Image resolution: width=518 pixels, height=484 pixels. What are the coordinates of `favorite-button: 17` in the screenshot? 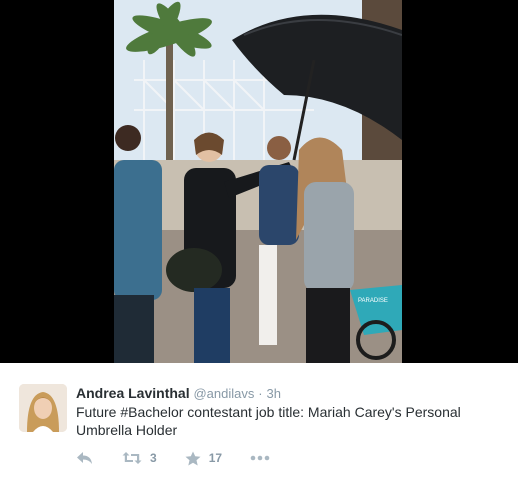 It's located at (203, 458).